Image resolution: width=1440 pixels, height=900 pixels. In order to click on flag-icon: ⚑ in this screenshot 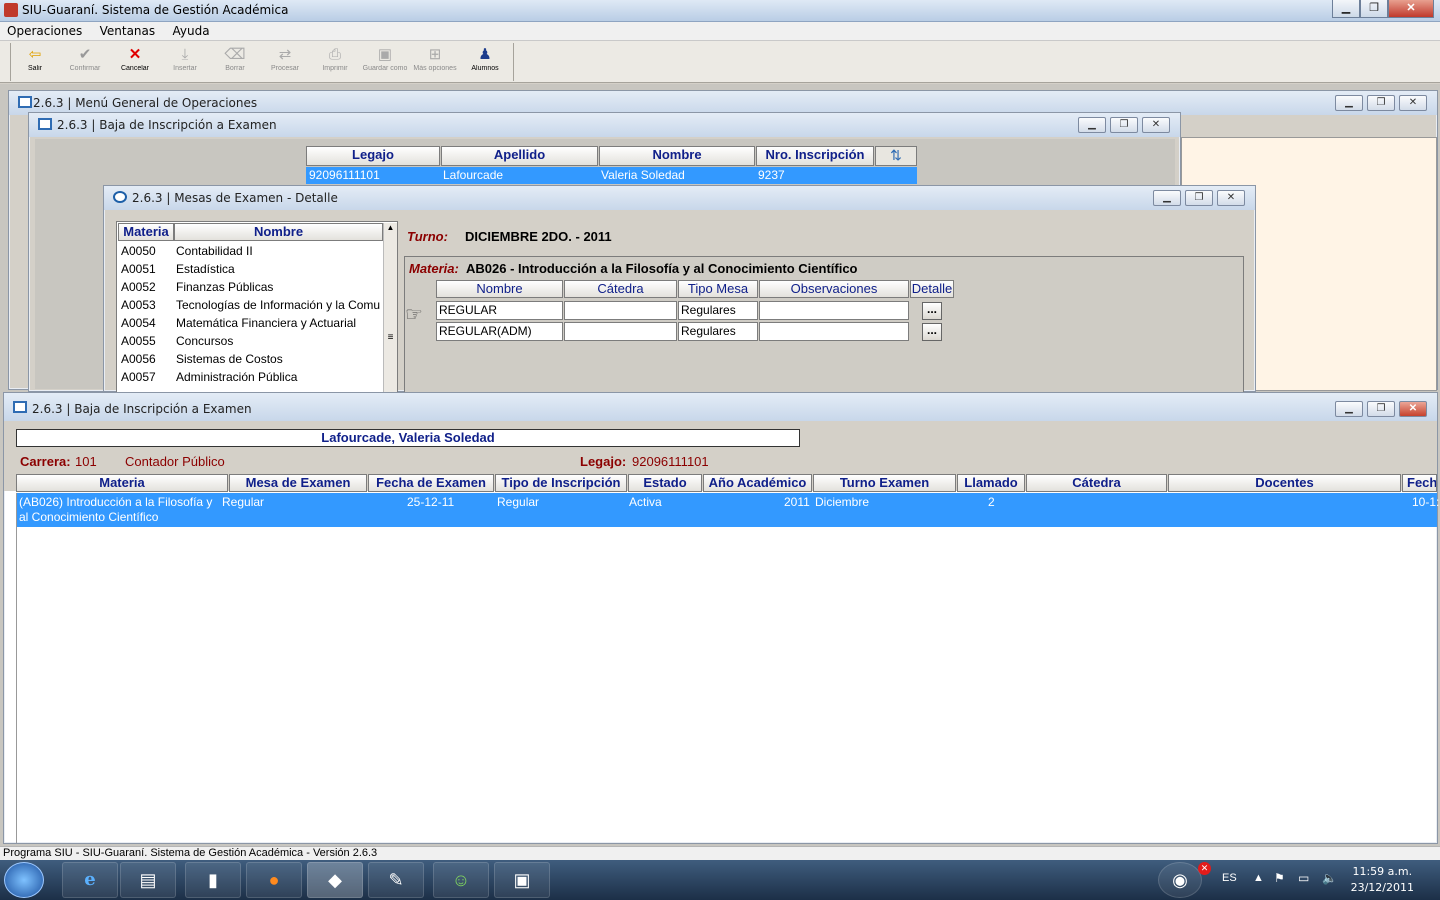, I will do `click(1279, 878)`.